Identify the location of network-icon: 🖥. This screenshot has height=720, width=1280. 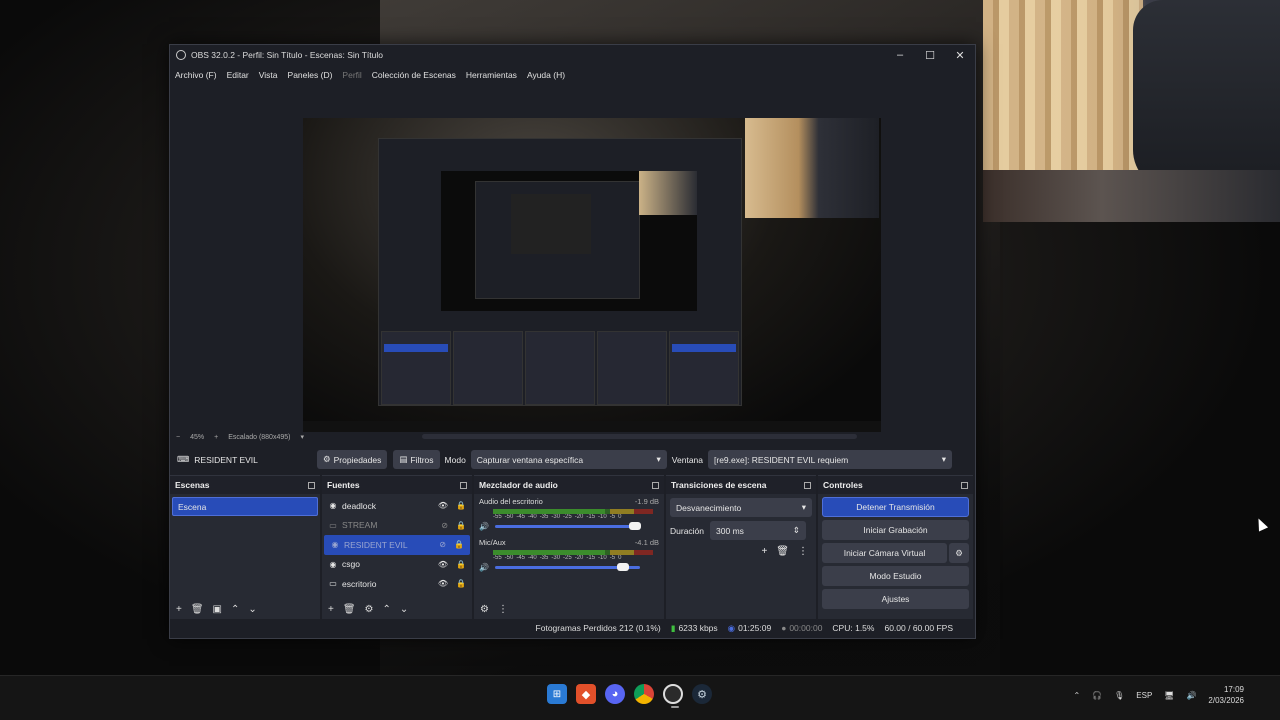
(1169, 695).